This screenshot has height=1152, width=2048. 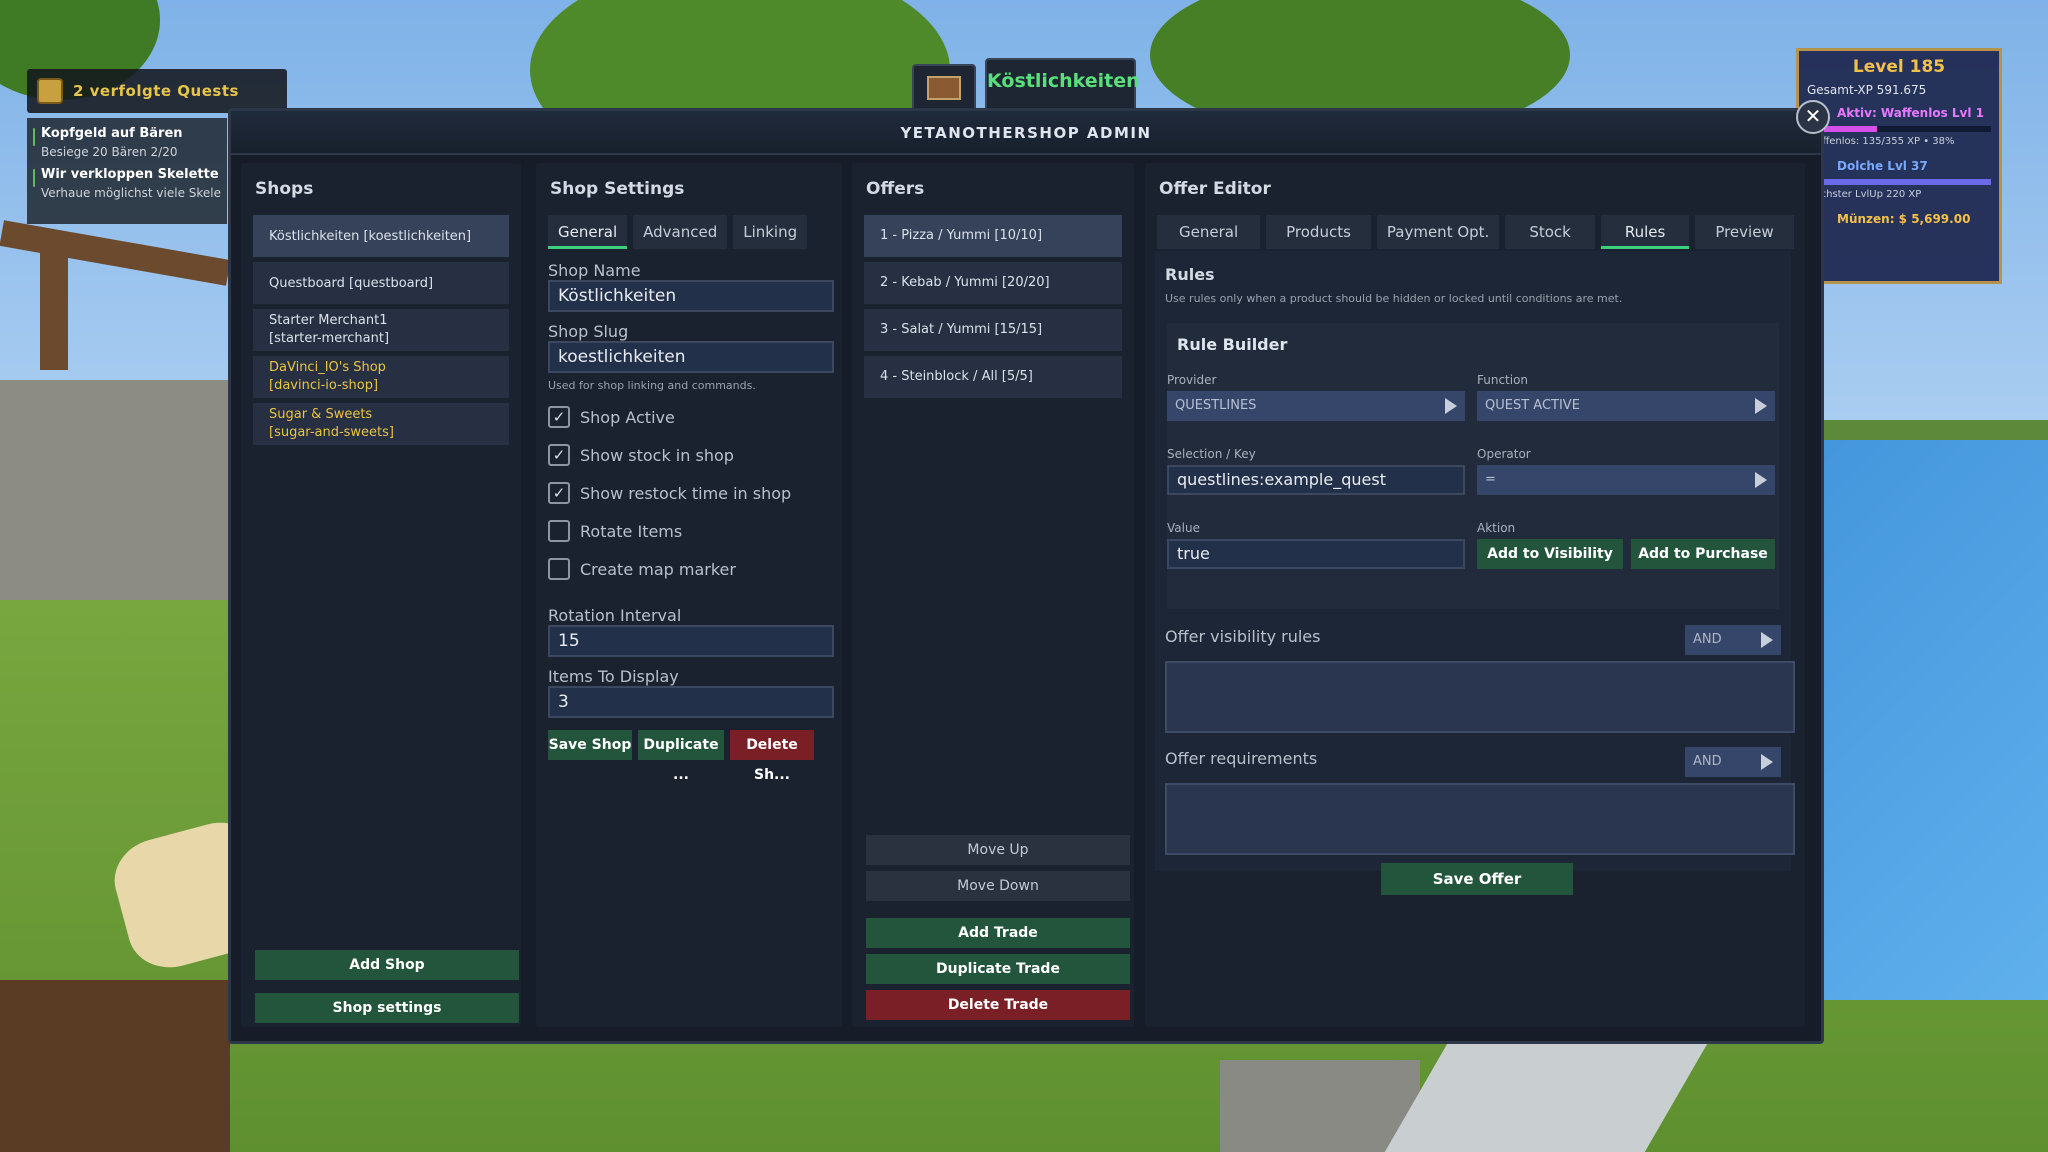 I want to click on rotate-items-checkbox: Rotate Items, so click(x=689, y=531).